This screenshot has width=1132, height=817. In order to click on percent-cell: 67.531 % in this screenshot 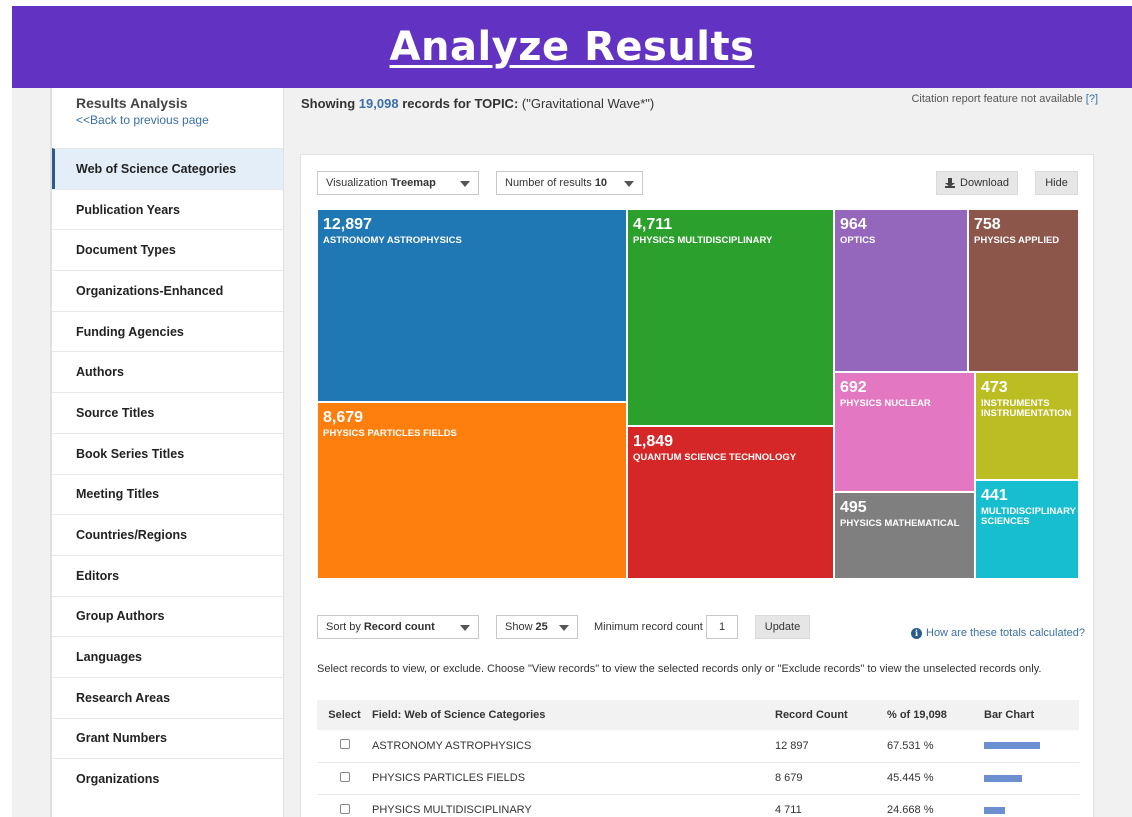, I will do `click(935, 746)`.